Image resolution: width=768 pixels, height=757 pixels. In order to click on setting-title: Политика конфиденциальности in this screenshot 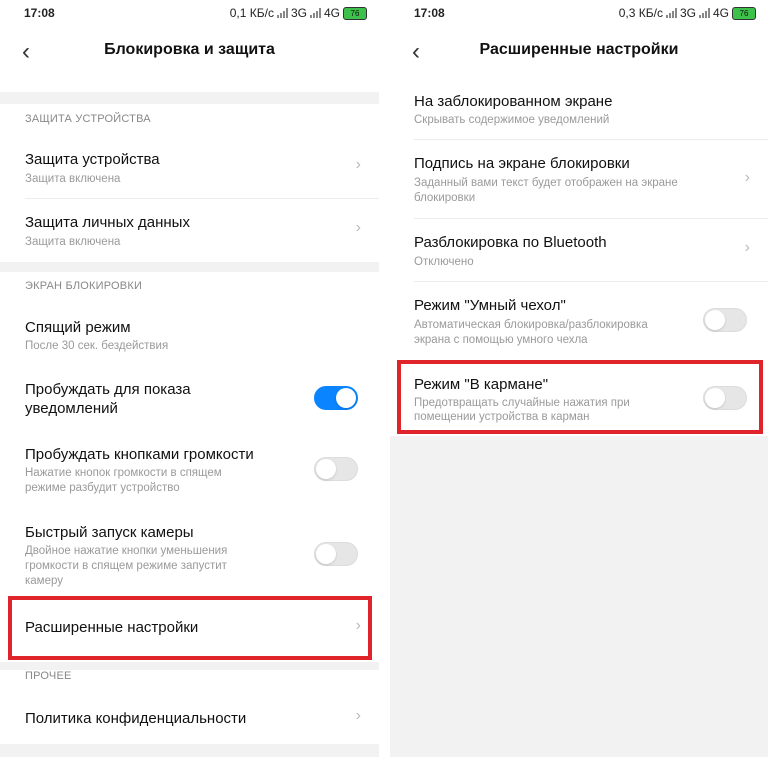, I will do `click(136, 718)`.